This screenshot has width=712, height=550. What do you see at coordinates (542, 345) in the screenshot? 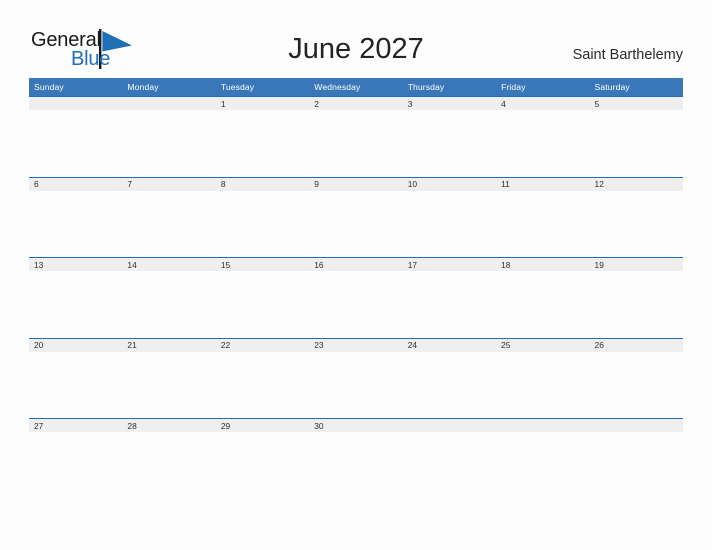
I see `day-cell: 25` at bounding box center [542, 345].